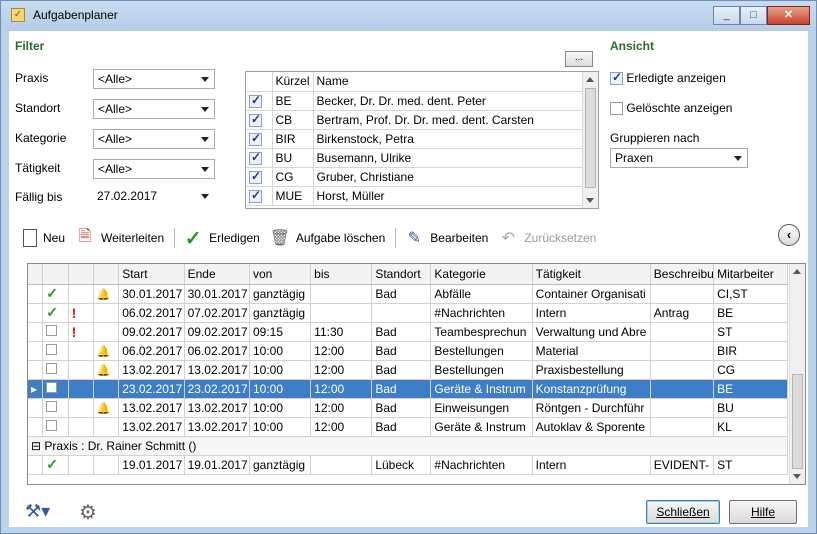  I want to click on col-end: Ende, so click(217, 274).